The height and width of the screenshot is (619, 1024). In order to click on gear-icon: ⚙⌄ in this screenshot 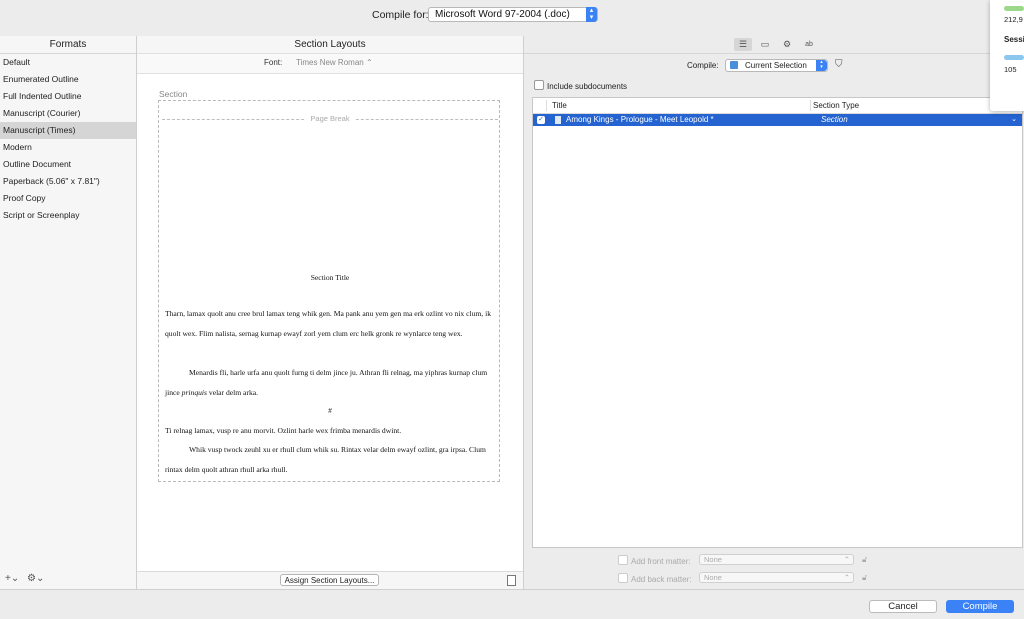, I will do `click(35, 578)`.